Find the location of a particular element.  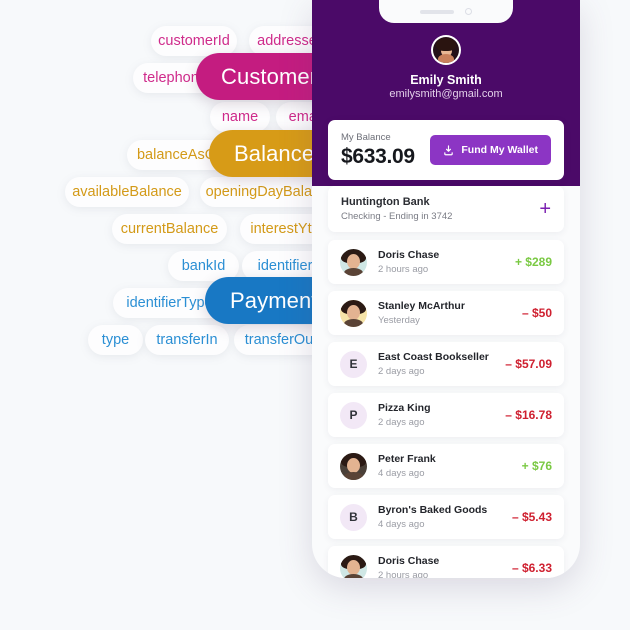

transaction-avatar-initial: E is located at coordinates (353, 364).